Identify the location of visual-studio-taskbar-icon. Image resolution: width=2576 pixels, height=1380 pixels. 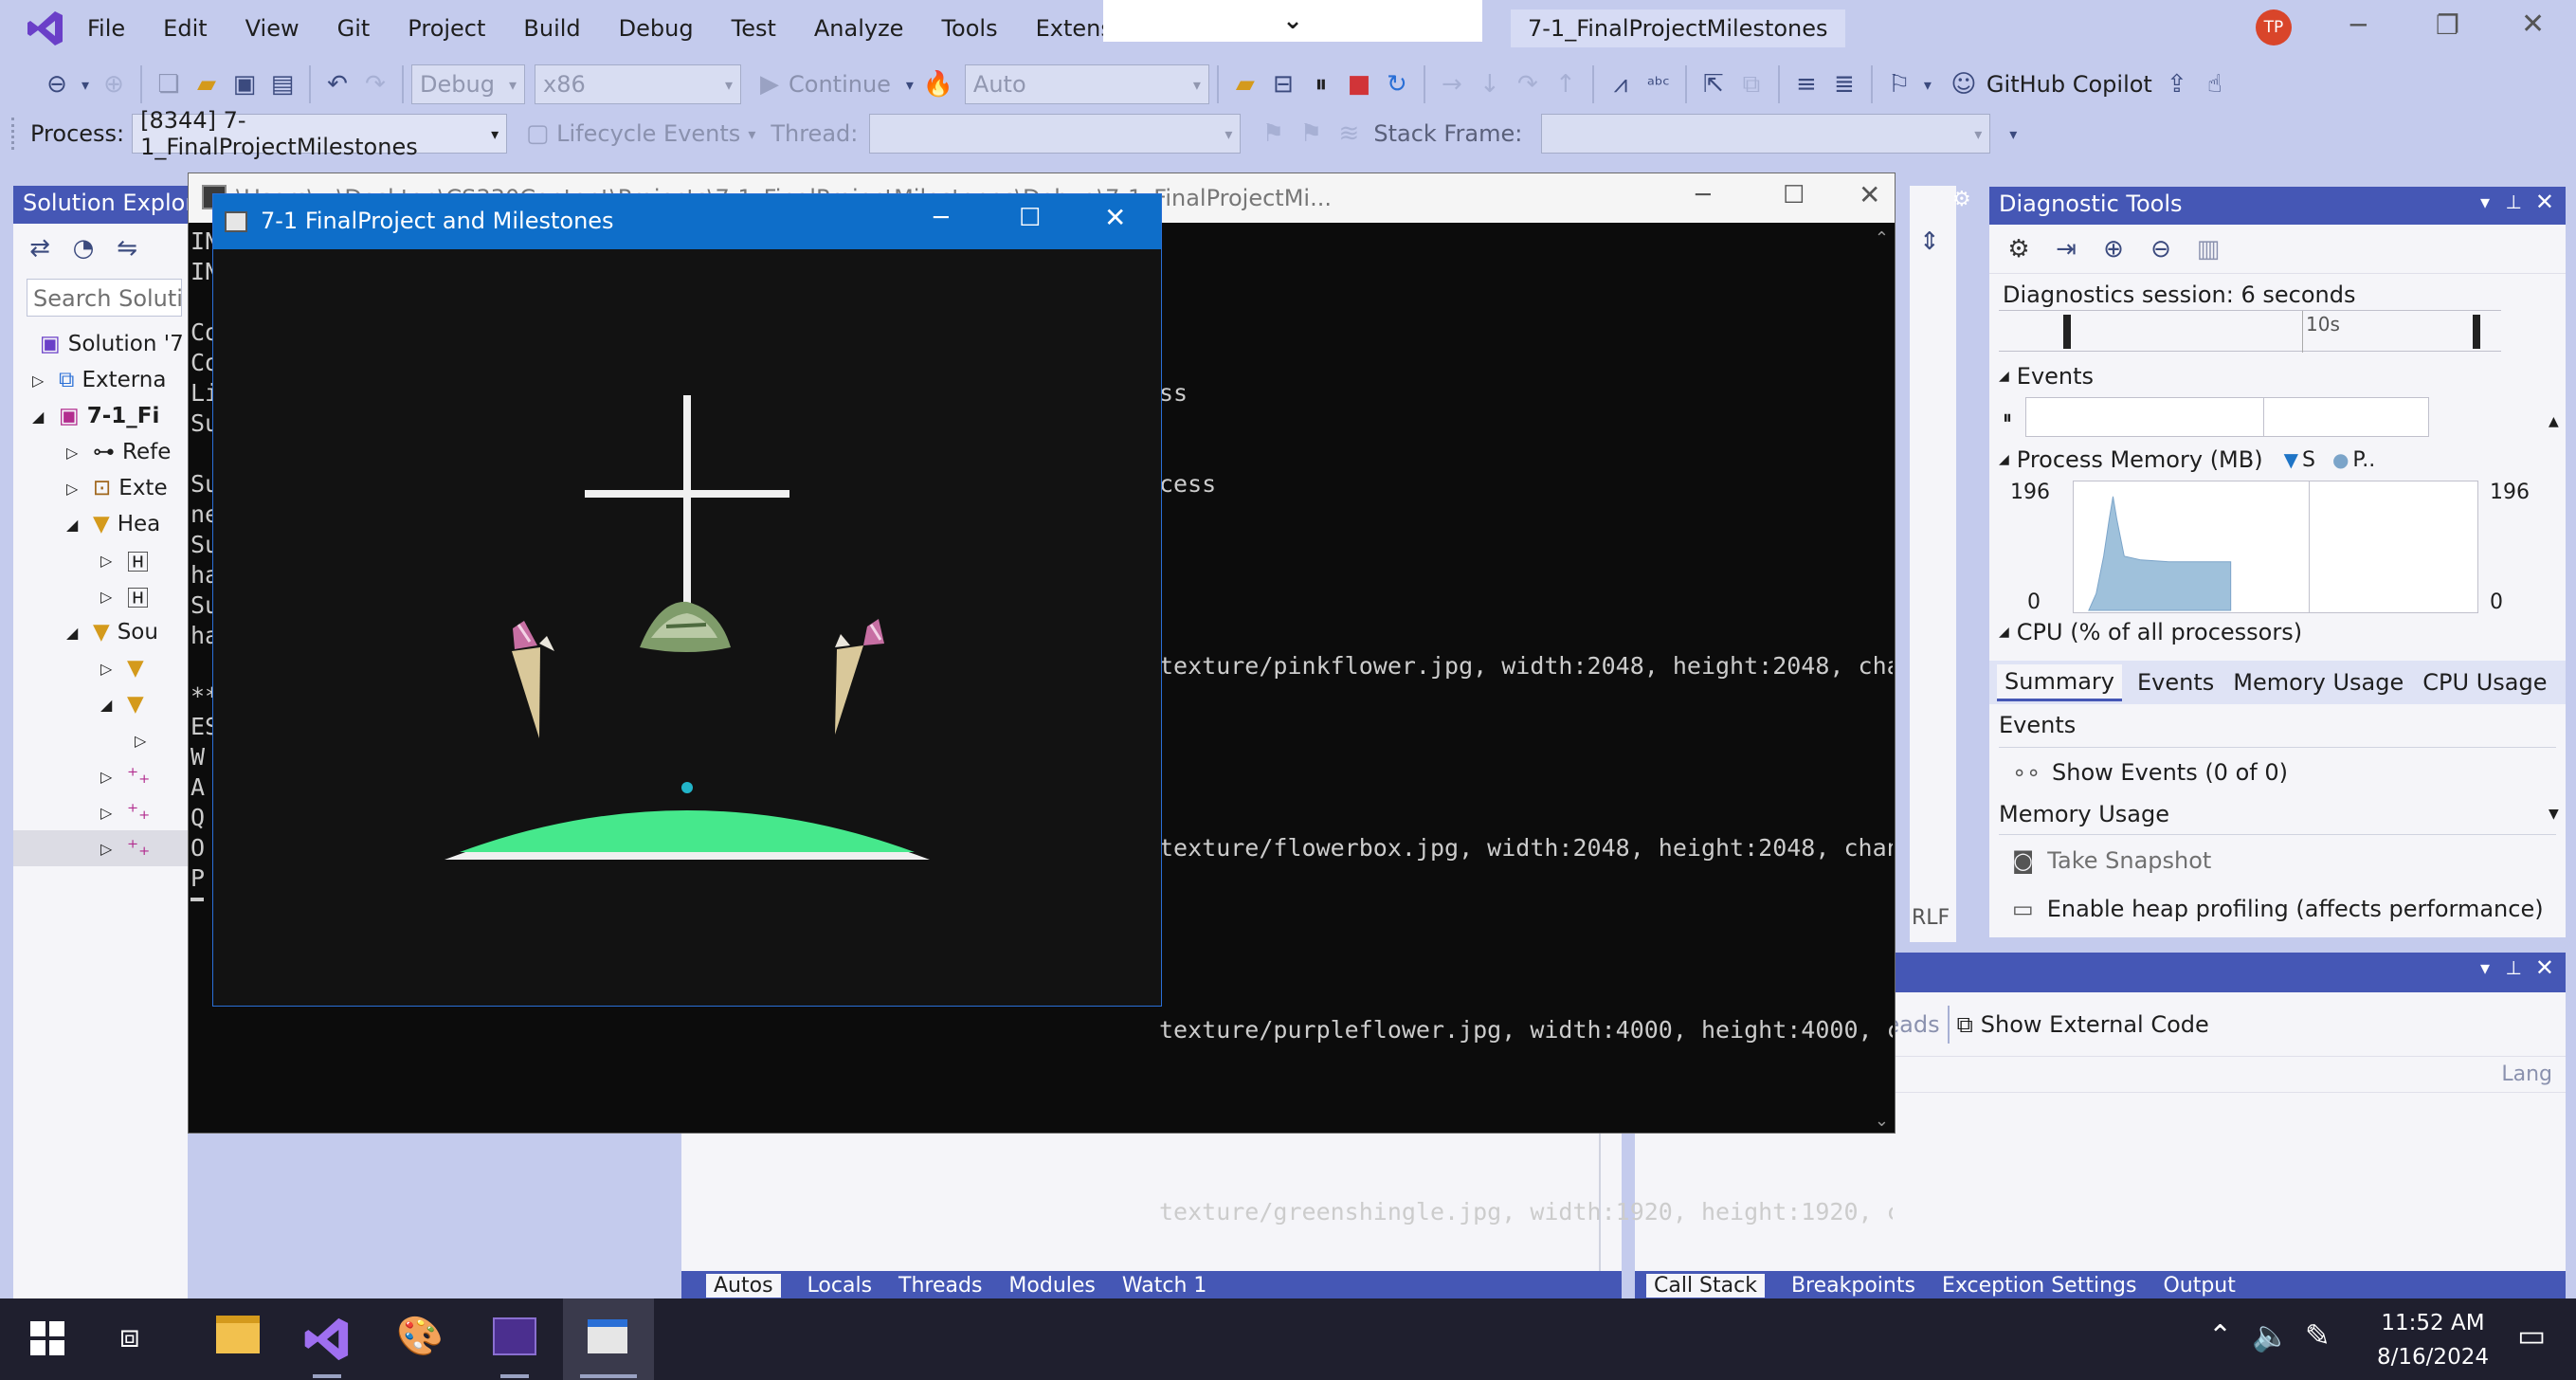
(327, 1339).